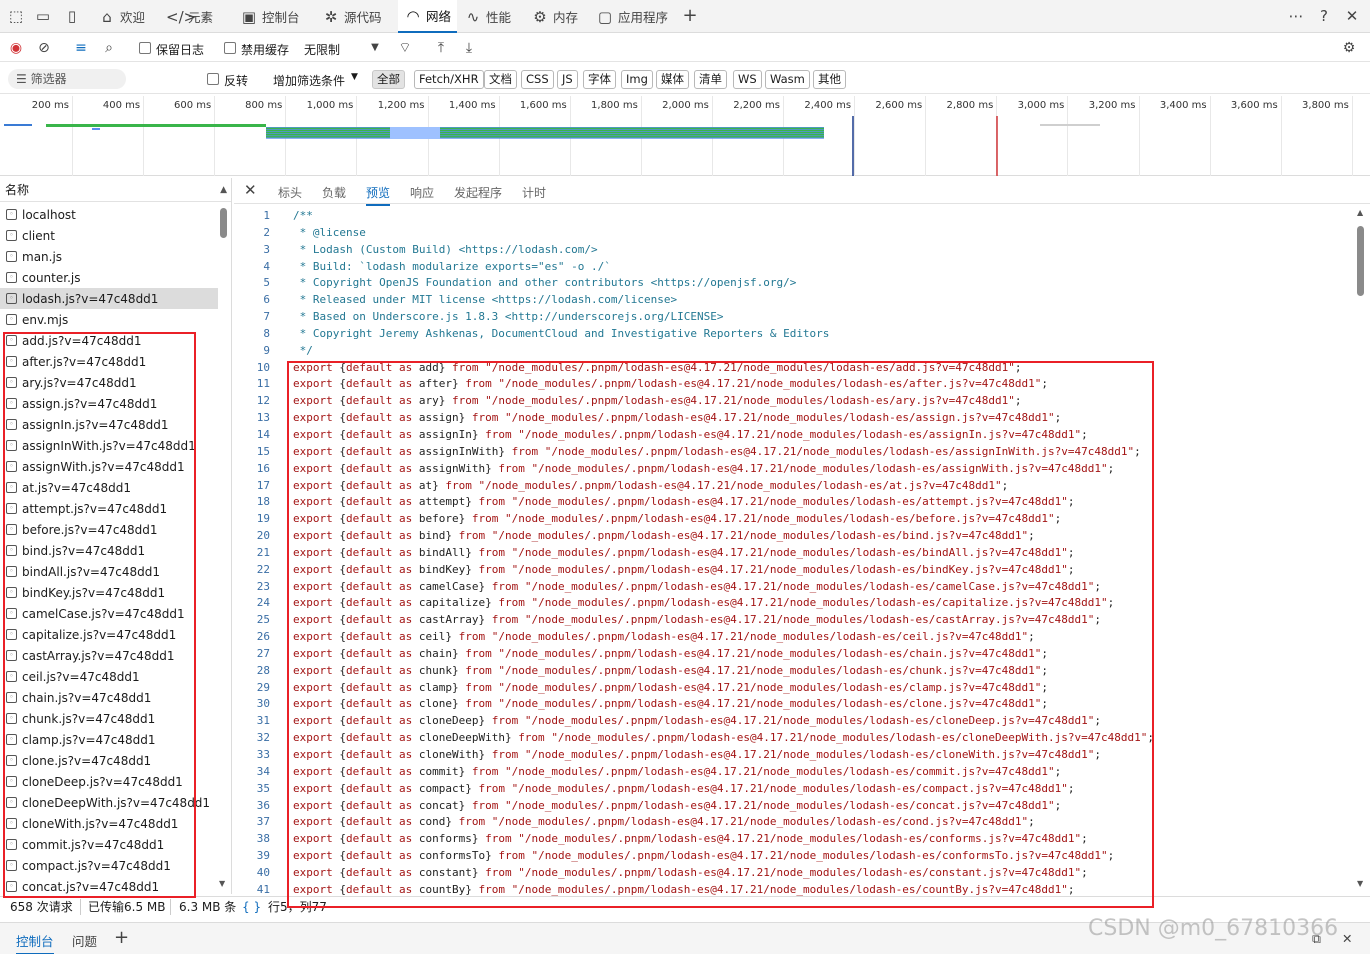 The image size is (1370, 954). Describe the element at coordinates (109, 340) in the screenshot. I see `request-row: ◦ add.js?v=47c48dd1` at that location.